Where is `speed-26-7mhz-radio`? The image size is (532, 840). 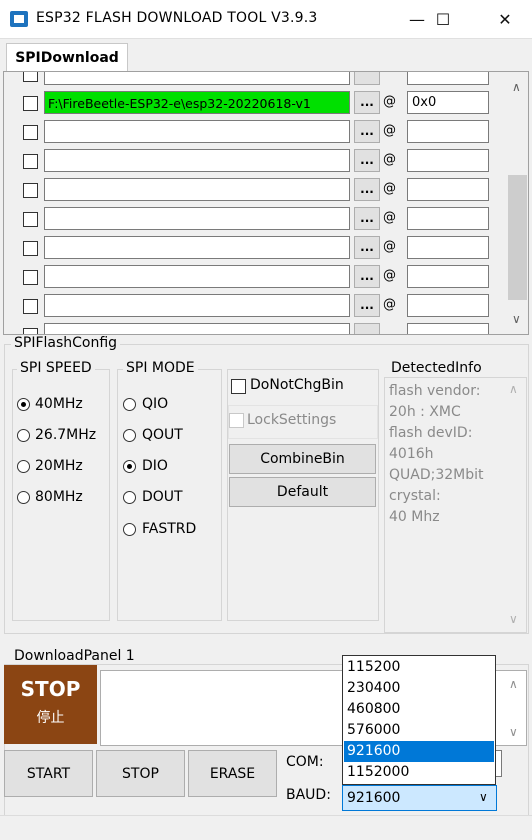
speed-26-7mhz-radio is located at coordinates (23, 435).